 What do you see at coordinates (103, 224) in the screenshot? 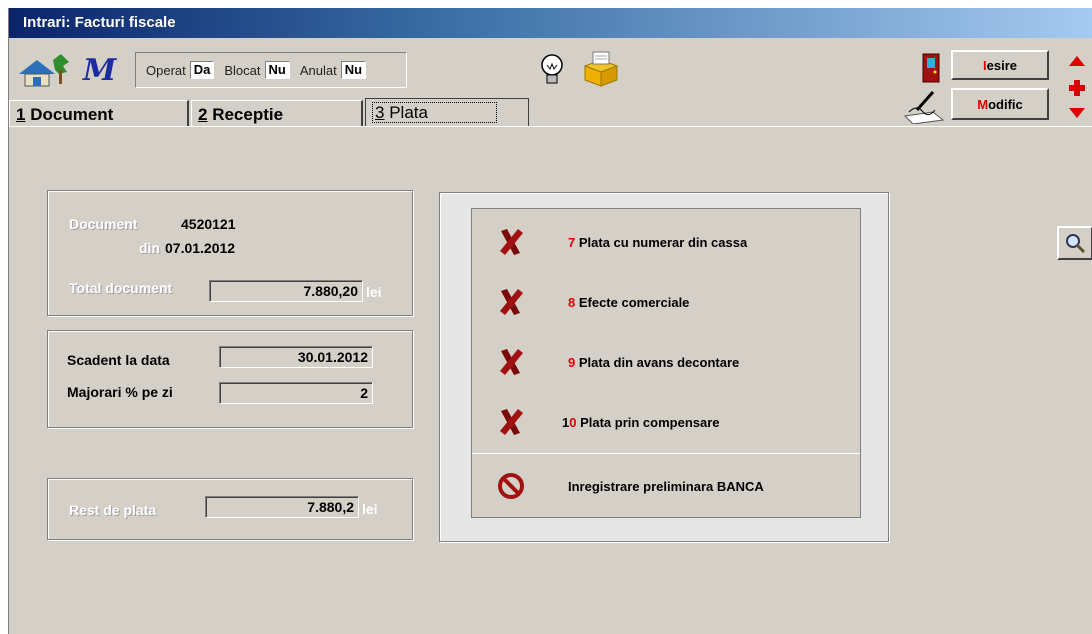
I see `document-label: Document` at bounding box center [103, 224].